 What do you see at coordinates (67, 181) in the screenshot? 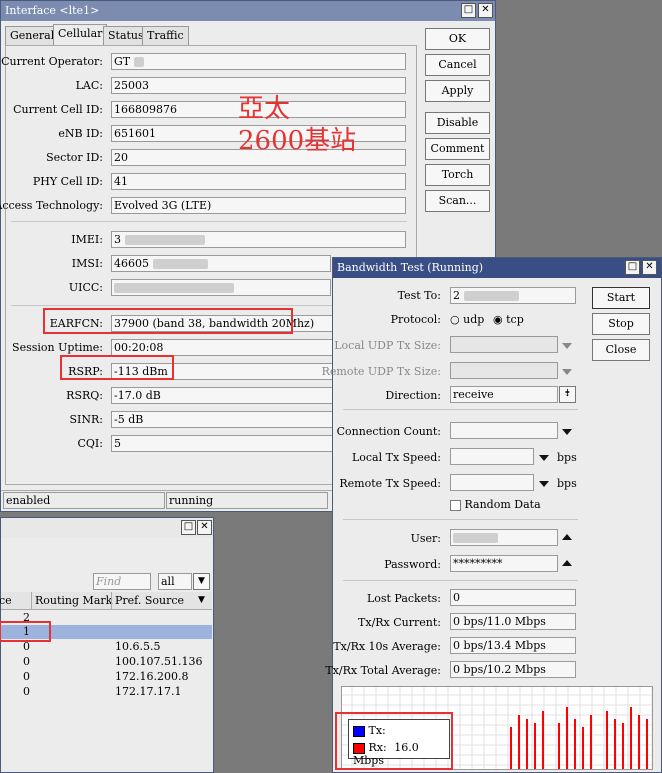
I see `phy-cell-id-label: PHY Cell ID:` at bounding box center [67, 181].